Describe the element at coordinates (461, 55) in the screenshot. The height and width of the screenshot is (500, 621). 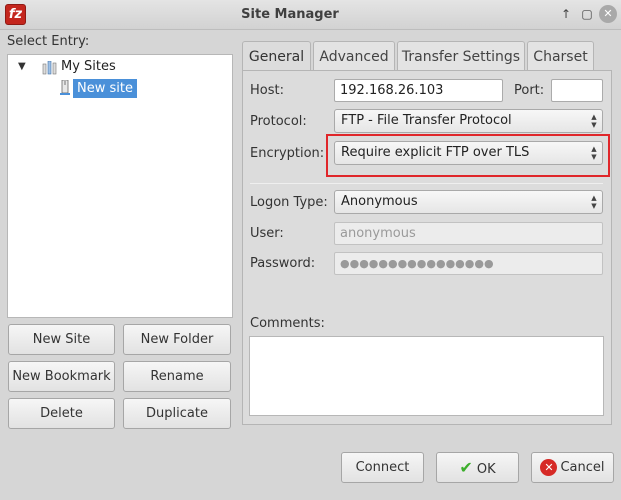
I see `tab-transfer-settings: Transfer Settings` at that location.